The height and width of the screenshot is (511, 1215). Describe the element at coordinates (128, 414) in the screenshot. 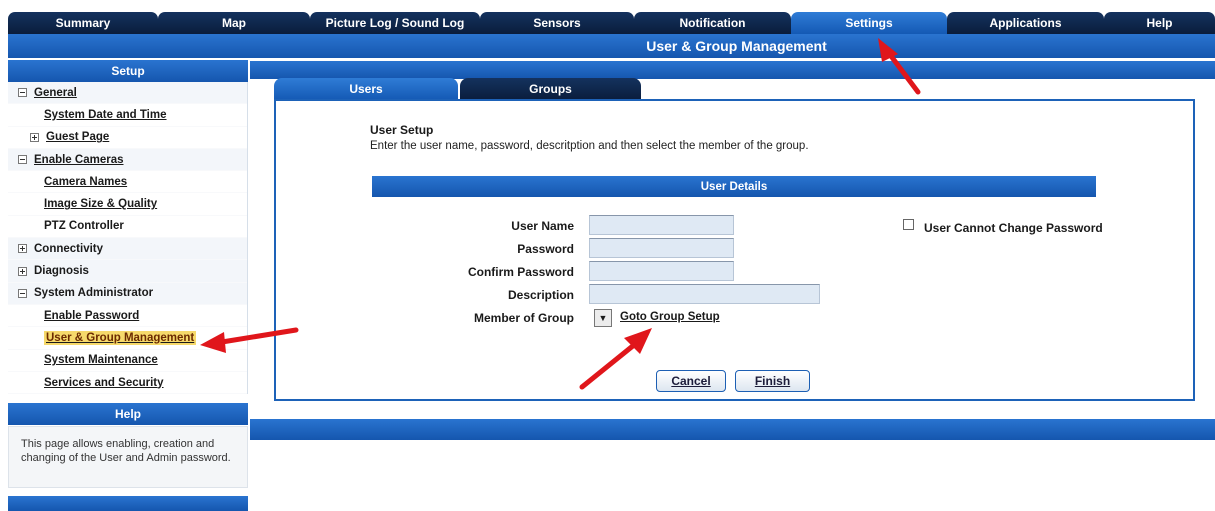

I see `sidebar-header-help: Help` at that location.